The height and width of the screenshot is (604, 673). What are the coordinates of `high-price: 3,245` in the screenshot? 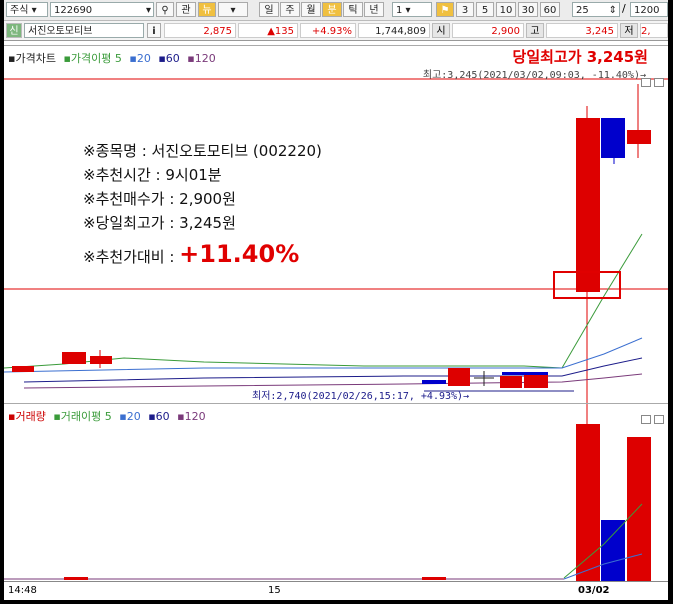 It's located at (582, 30).